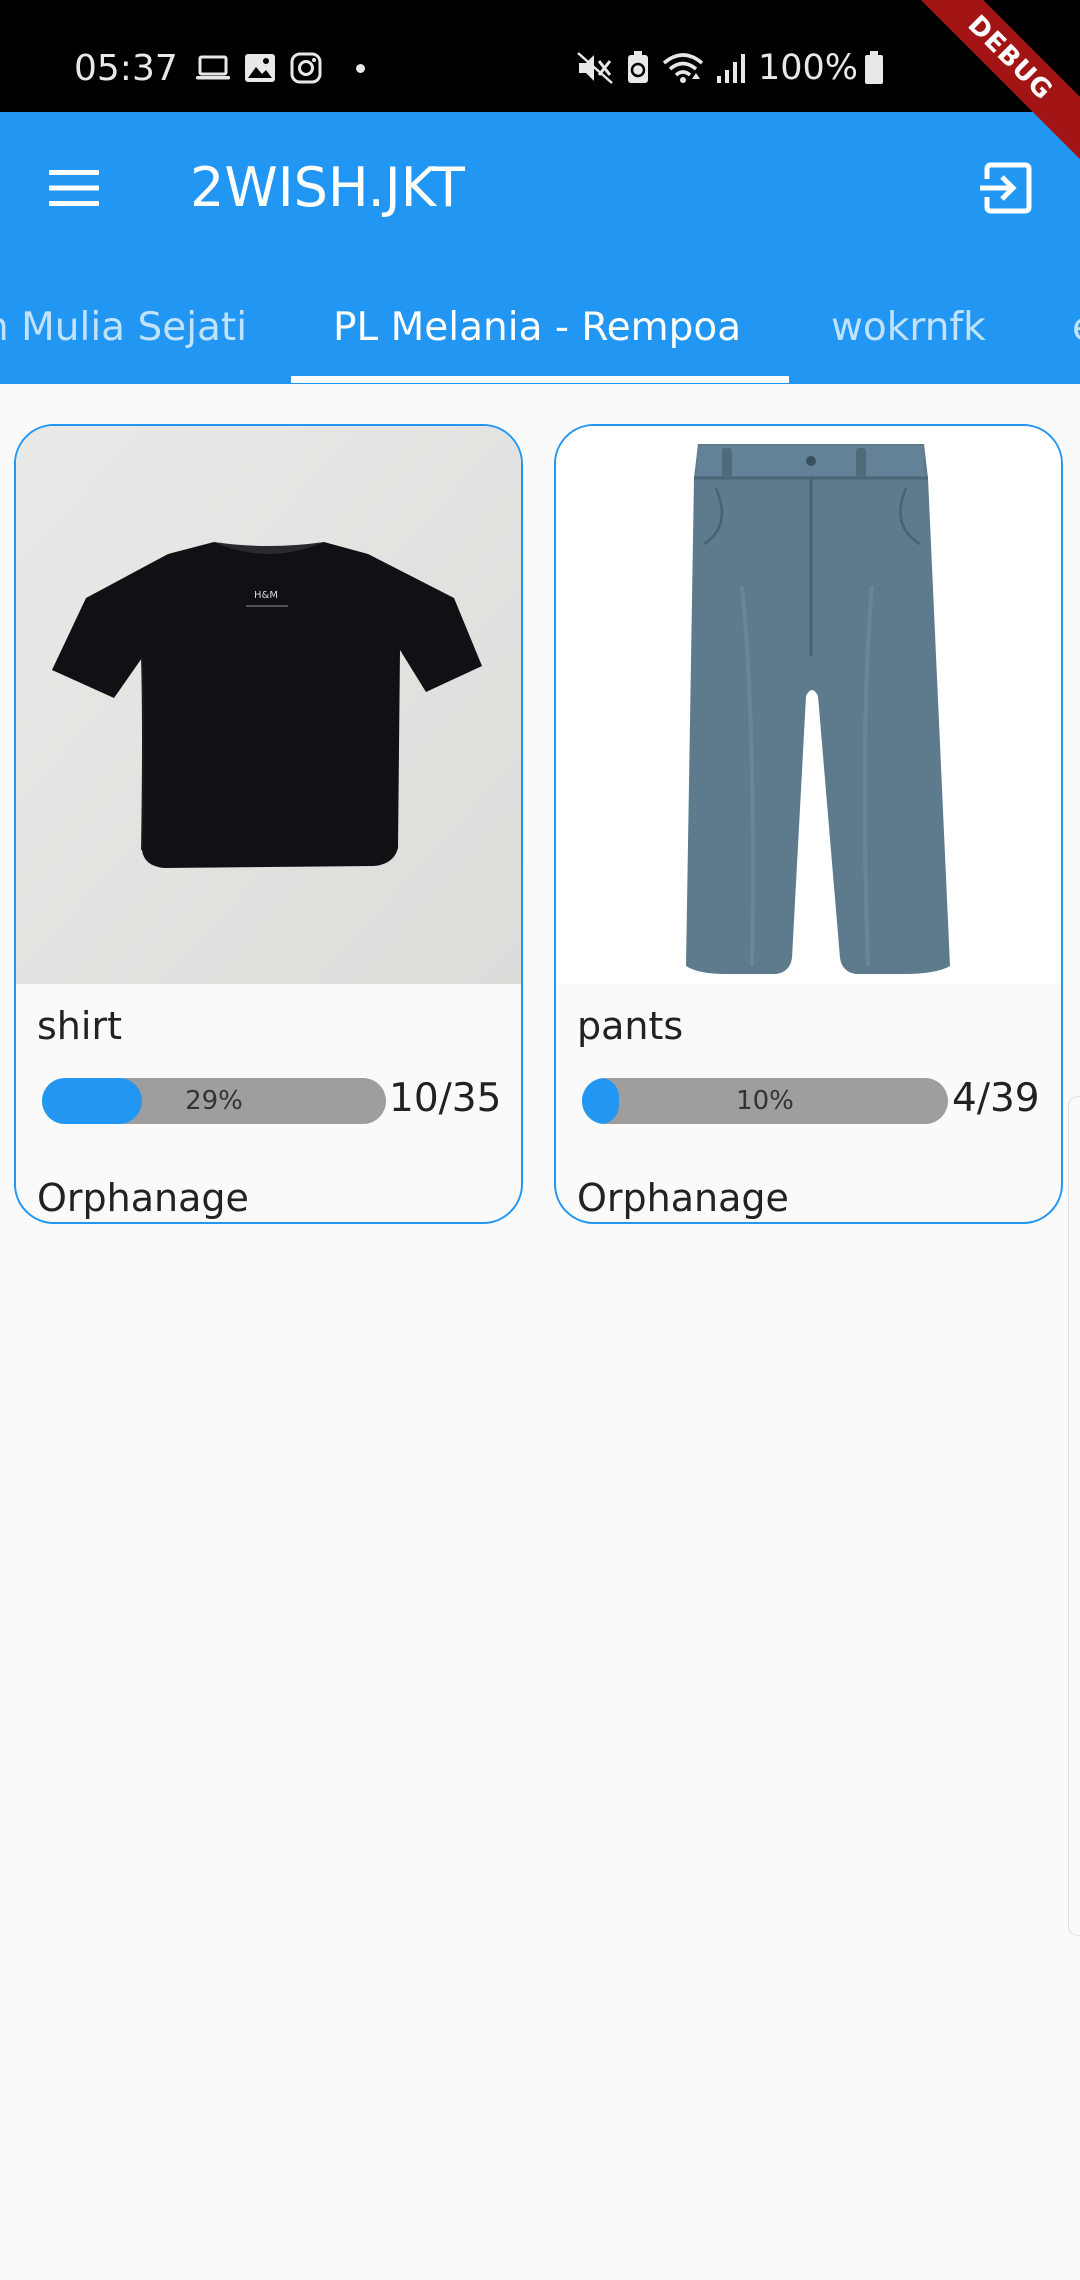  I want to click on progress-label: 29%, so click(214, 1101).